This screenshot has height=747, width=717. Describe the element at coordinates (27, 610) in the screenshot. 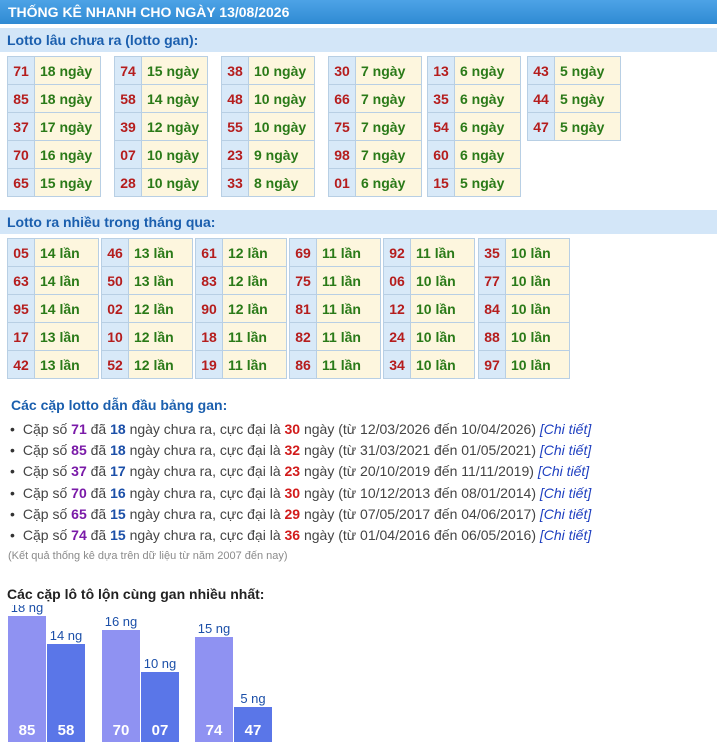

I see `bar-value-label: 18 ng` at that location.